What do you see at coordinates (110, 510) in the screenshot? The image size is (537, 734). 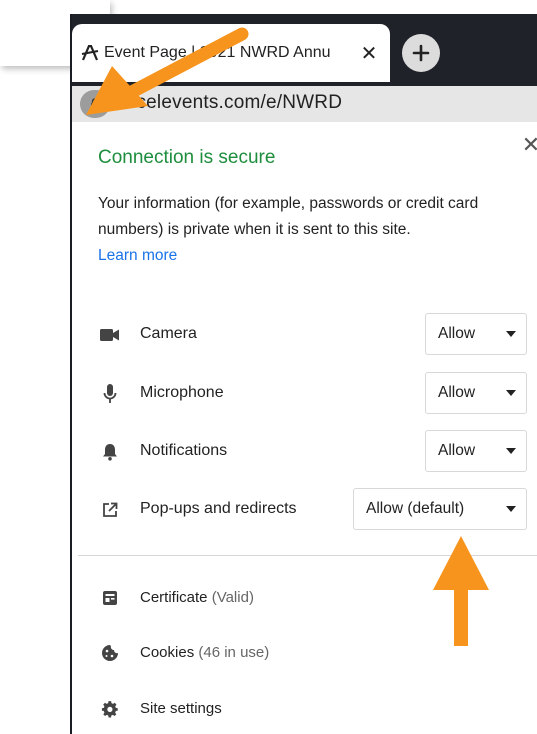 I see `external-link-icon` at bounding box center [110, 510].